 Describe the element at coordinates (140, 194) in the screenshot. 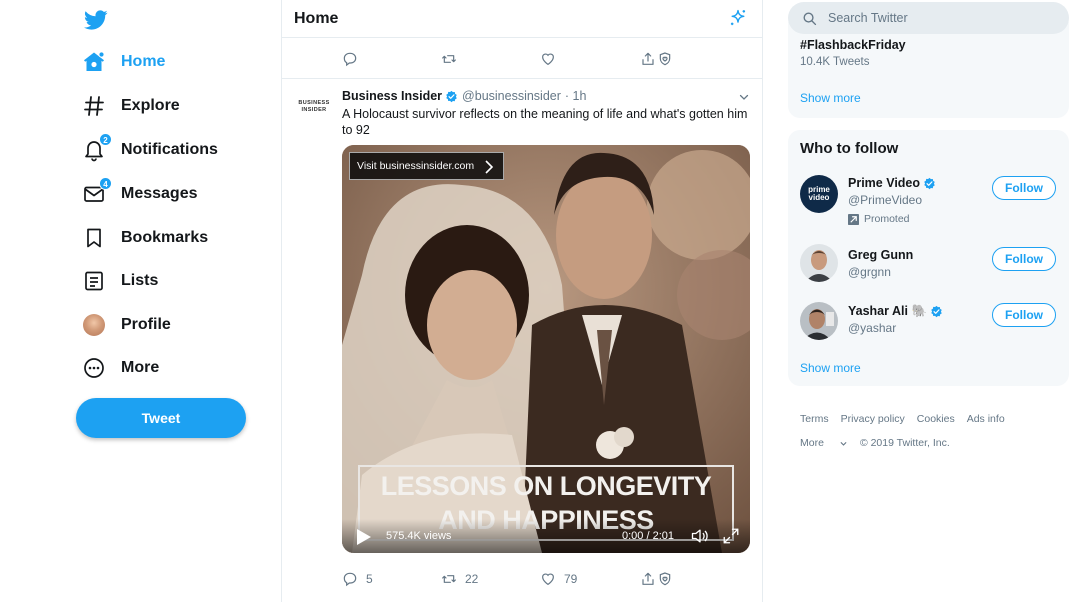

I see `nav-item-messages: 4 Messages` at that location.